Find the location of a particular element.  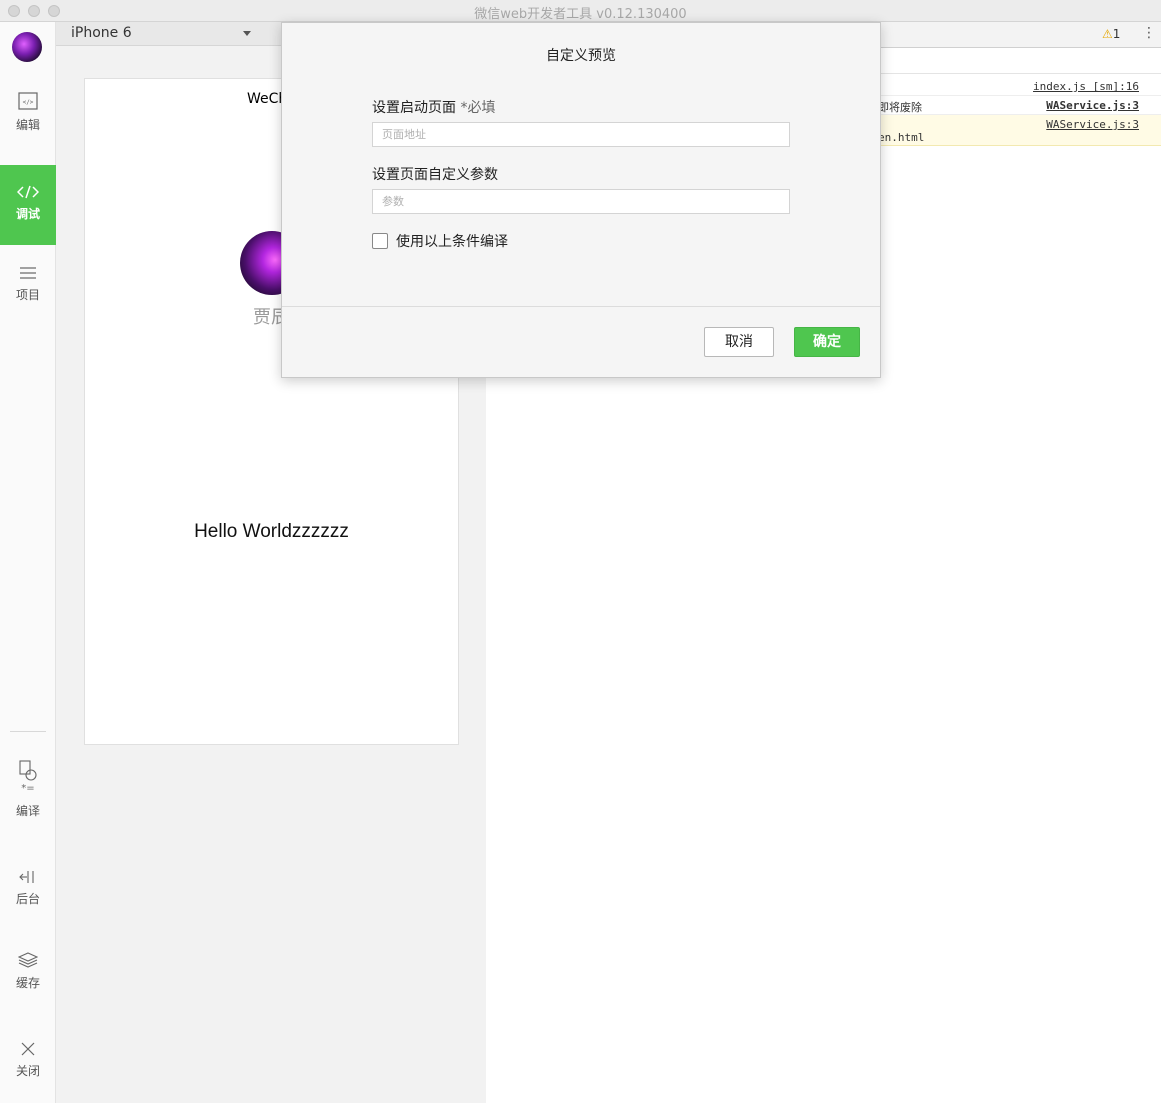

log-message: 即将废除 is located at coordinates (900, 107).